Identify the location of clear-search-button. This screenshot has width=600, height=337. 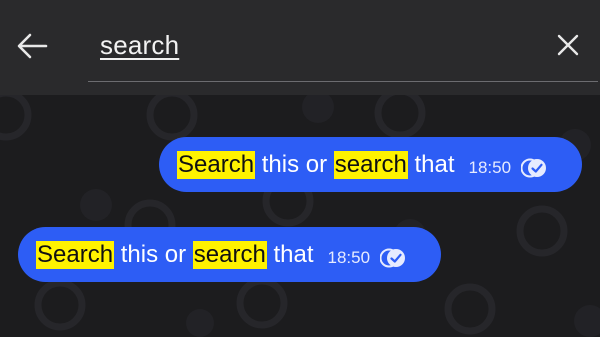
(568, 45).